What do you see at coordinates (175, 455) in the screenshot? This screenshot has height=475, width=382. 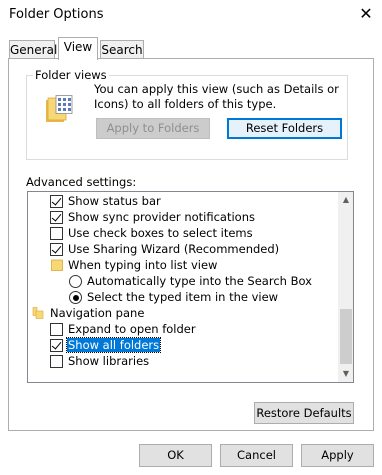 I see `ok-button: OK` at bounding box center [175, 455].